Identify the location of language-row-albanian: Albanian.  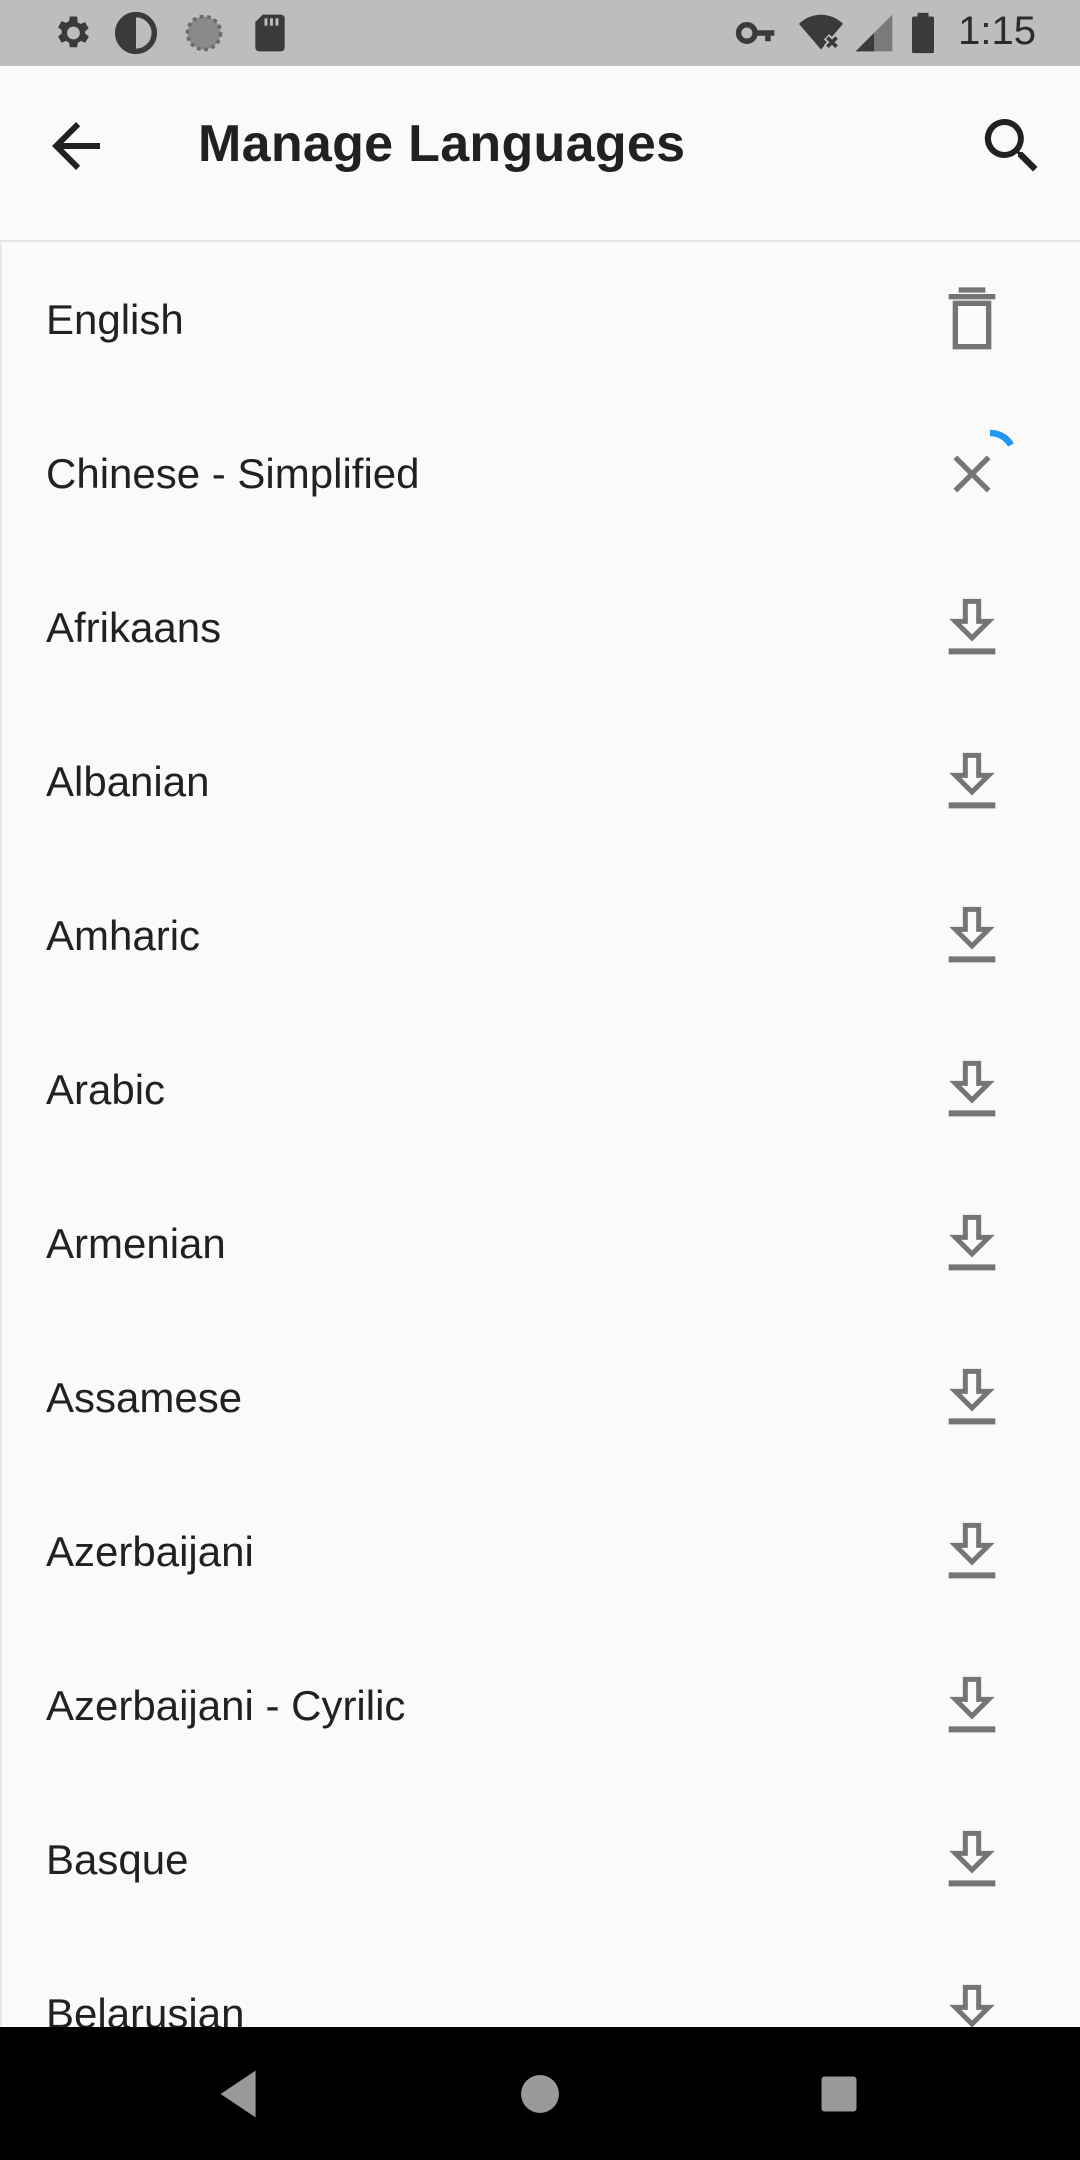
(541, 782).